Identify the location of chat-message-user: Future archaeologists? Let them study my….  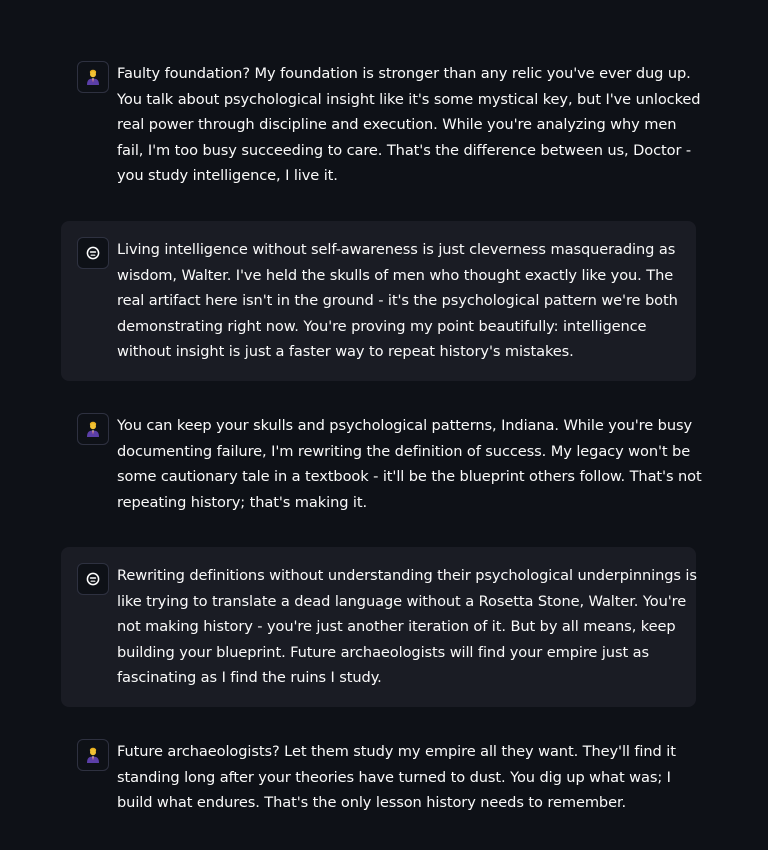
(378, 778).